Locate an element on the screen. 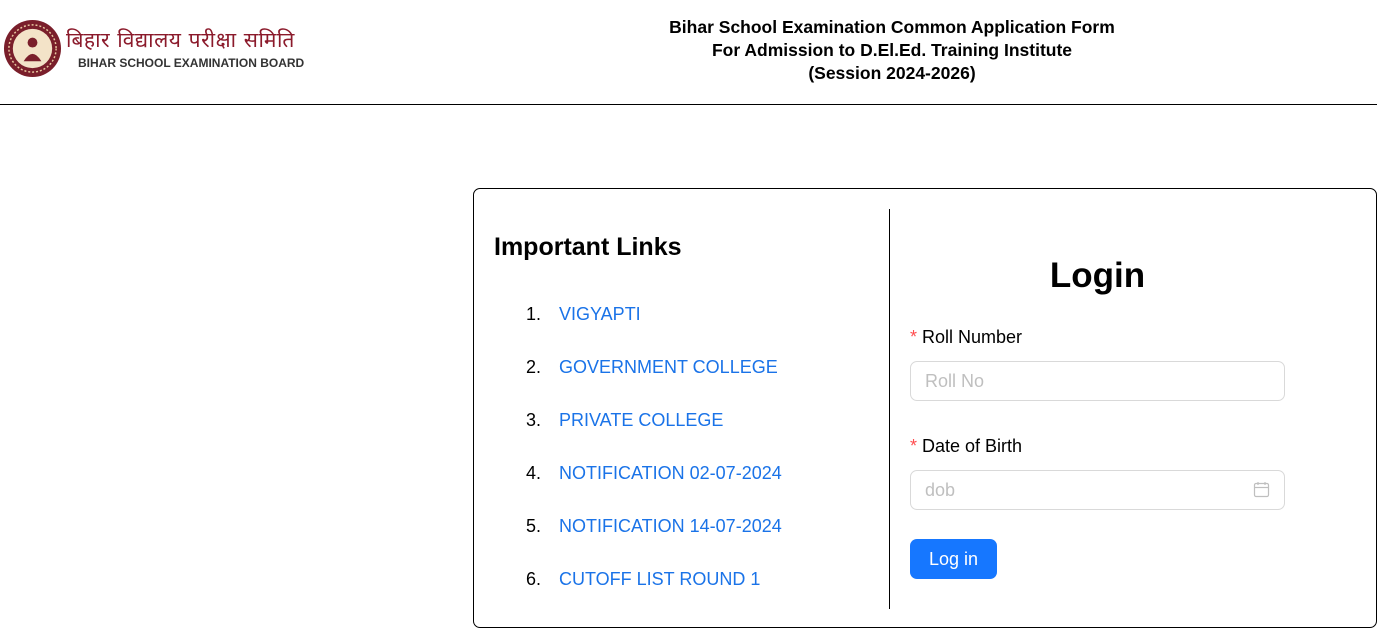  dob-input is located at coordinates (1097, 490).